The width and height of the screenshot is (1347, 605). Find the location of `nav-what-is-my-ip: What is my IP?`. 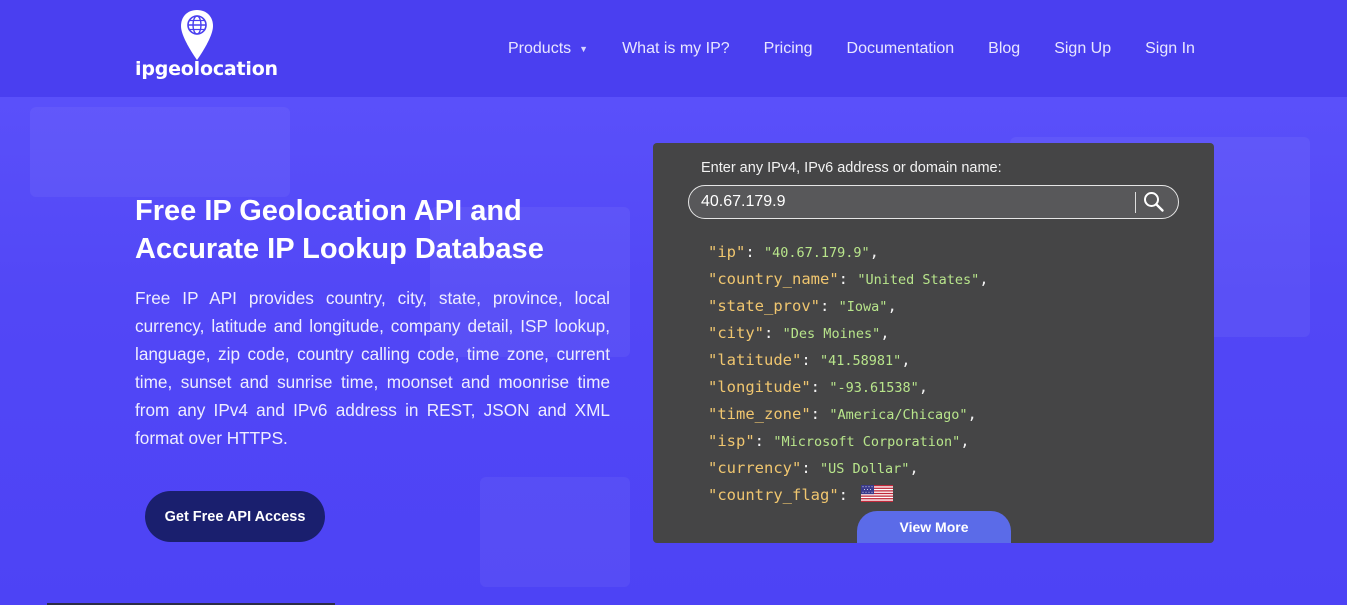

nav-what-is-my-ip: What is my IP? is located at coordinates (676, 49).